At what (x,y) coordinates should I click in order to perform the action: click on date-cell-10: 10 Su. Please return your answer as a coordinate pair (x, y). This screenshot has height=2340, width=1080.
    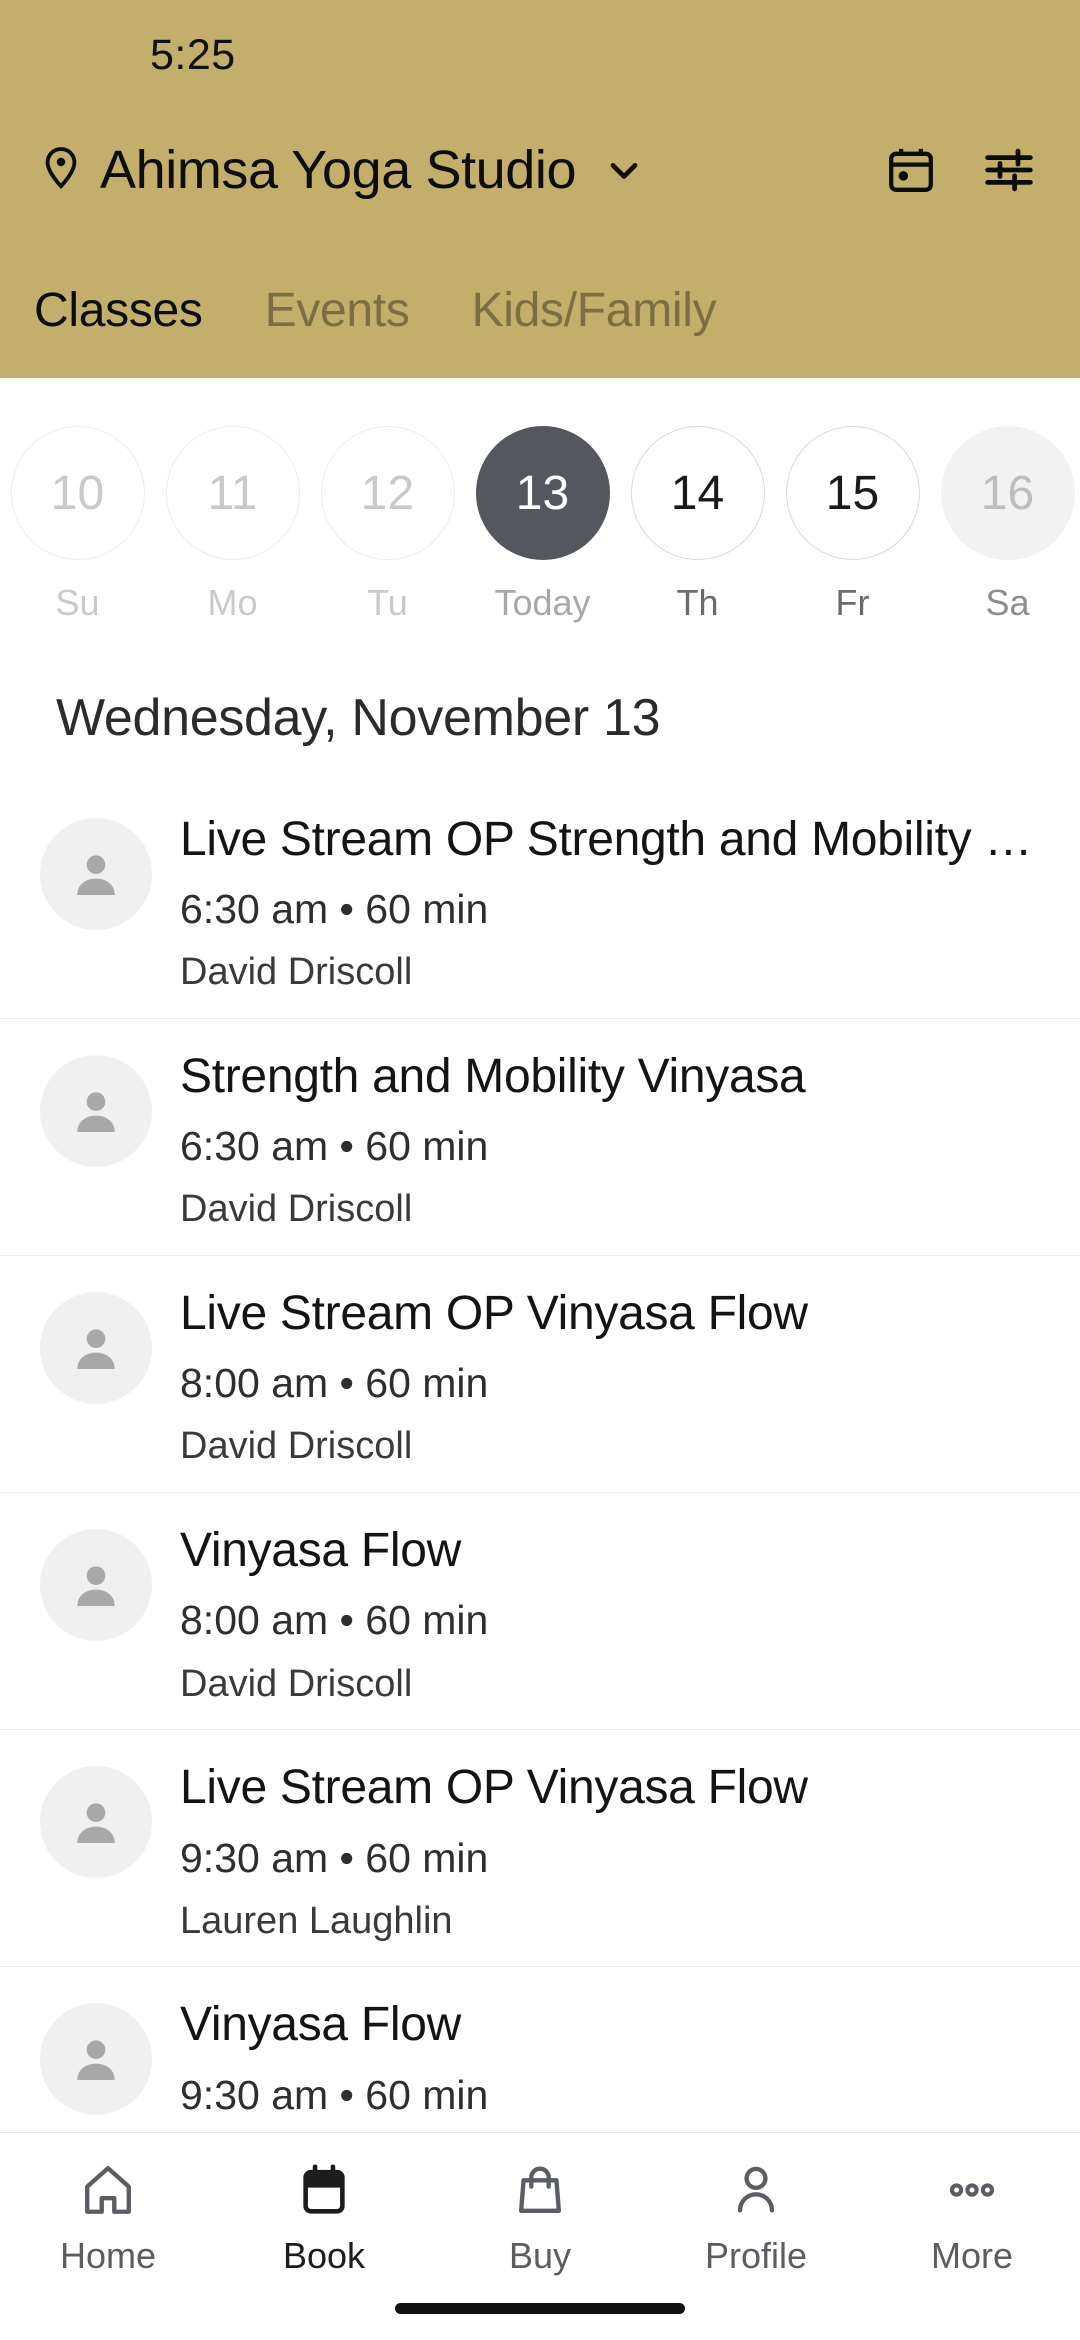
    Looking at the image, I should click on (77, 525).